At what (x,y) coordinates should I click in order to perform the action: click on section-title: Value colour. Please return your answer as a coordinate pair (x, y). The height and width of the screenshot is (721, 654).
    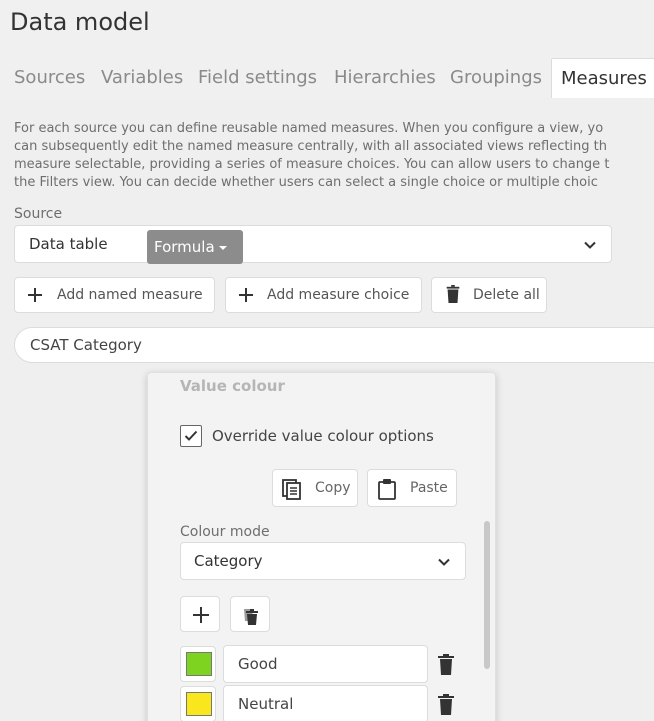
    Looking at the image, I should click on (232, 384).